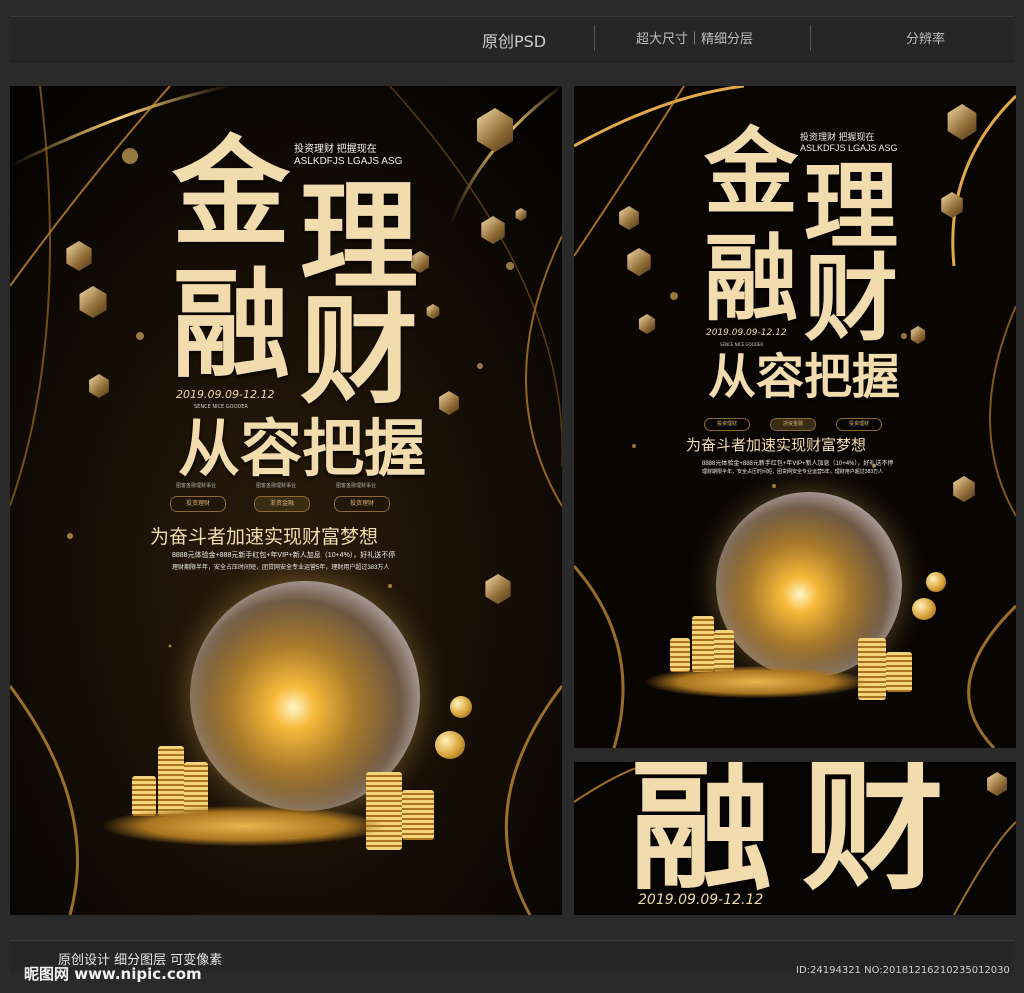 This screenshot has height=993, width=1024. What do you see at coordinates (903, 970) in the screenshot?
I see `image-id: ID:24194321 NO:20181216210235012030` at bounding box center [903, 970].